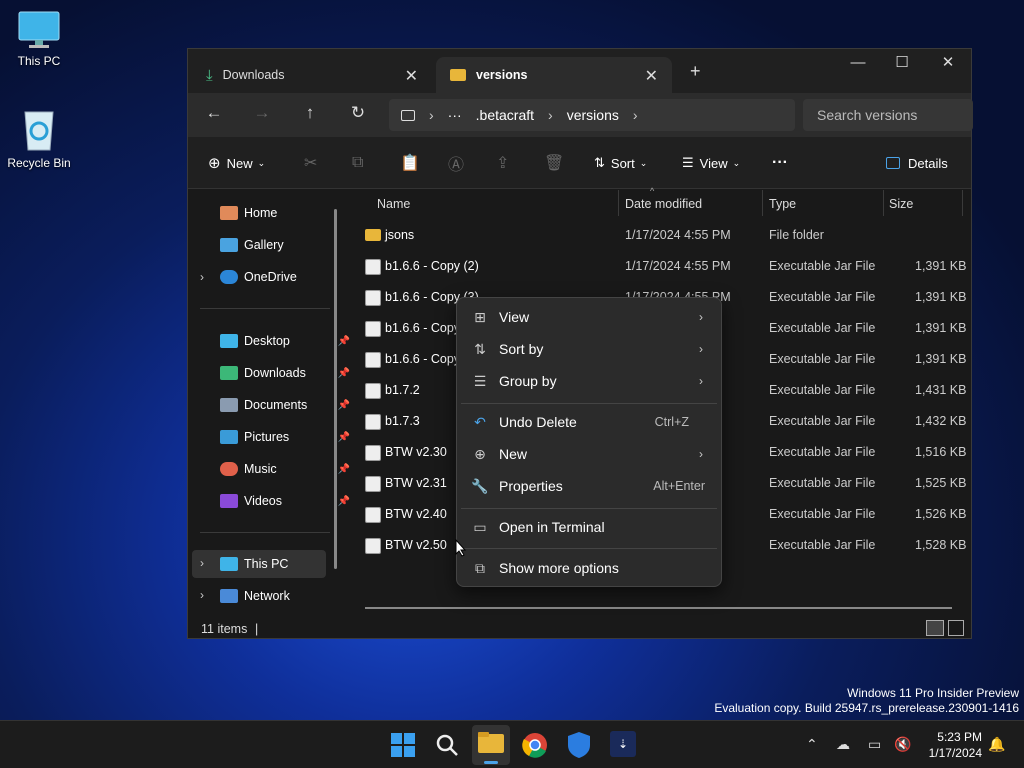 Image resolution: width=1024 pixels, height=768 pixels. I want to click on downloader-app-icon: ⇣, so click(623, 744).